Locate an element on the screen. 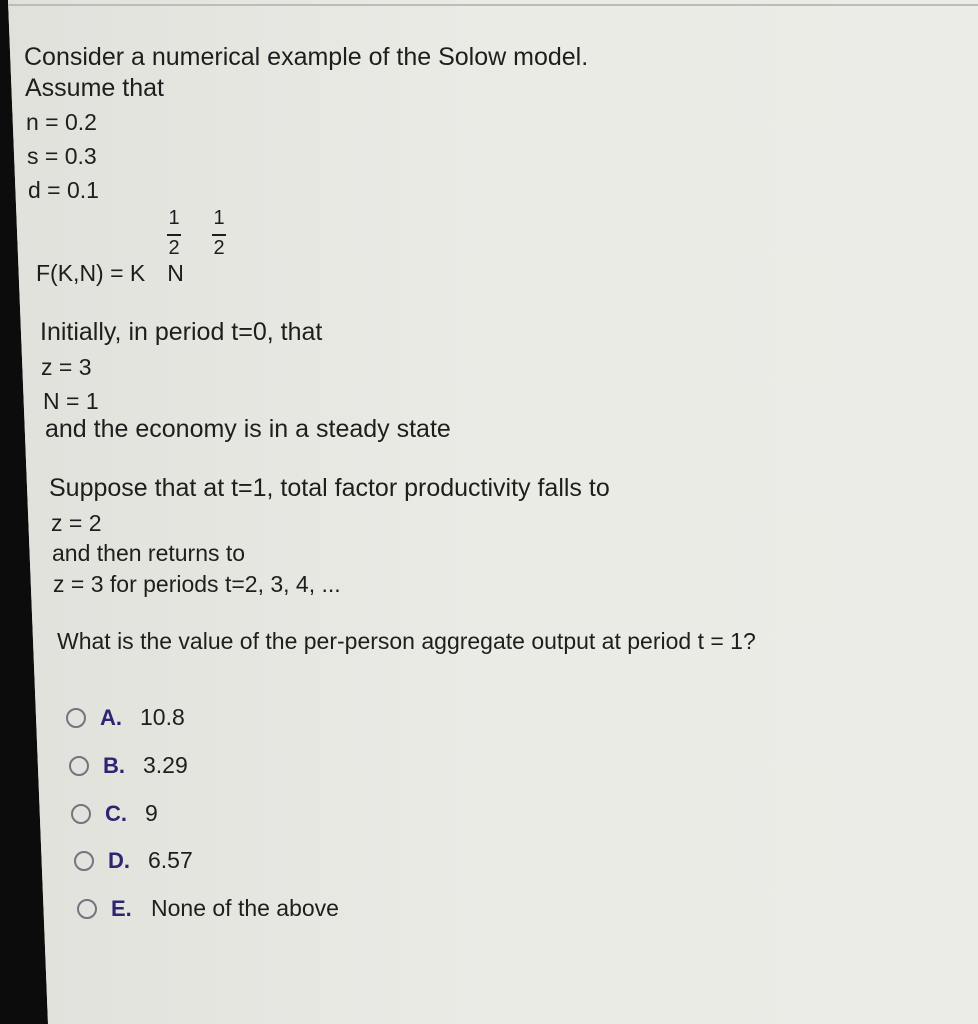 This screenshot has width=978, height=1024. option-text: None of the above is located at coordinates (245, 908).